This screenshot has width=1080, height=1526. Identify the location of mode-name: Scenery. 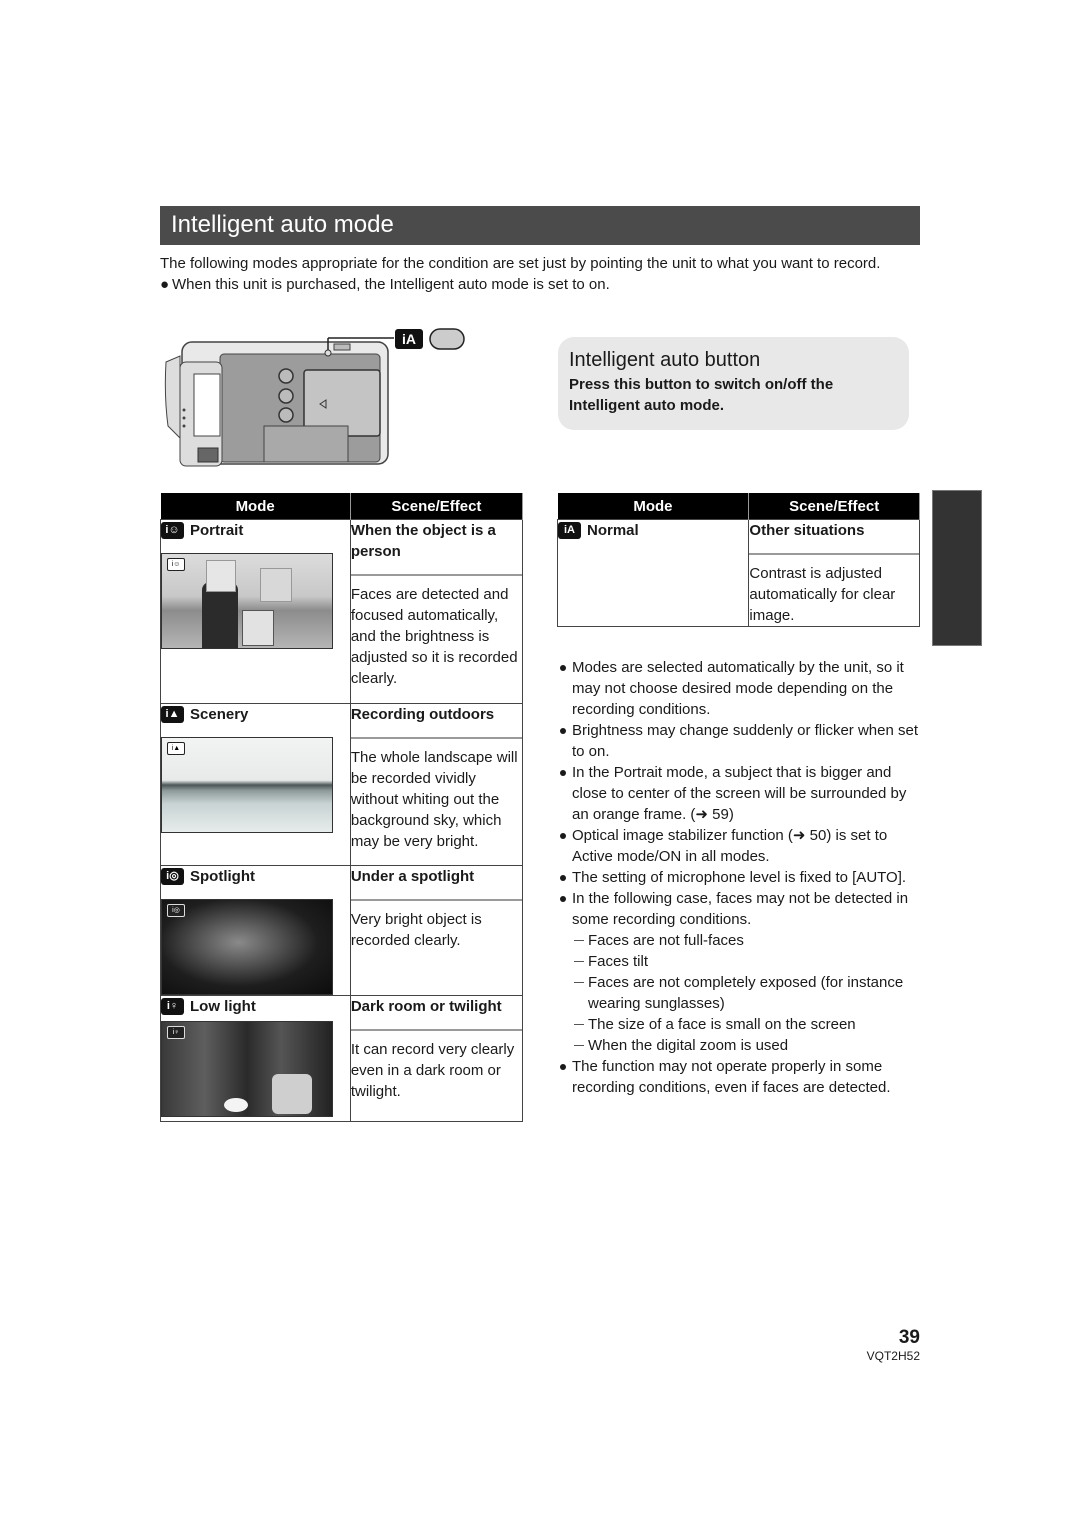
(219, 714).